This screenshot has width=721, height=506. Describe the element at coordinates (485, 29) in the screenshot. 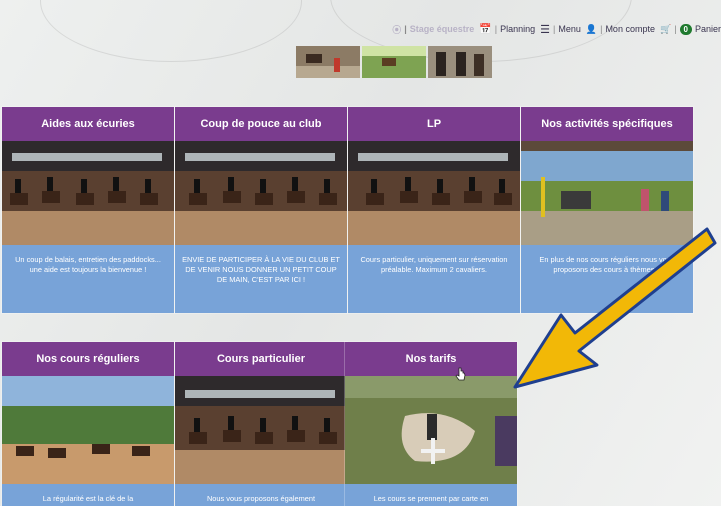

I see `calendar-icon: 📅` at that location.